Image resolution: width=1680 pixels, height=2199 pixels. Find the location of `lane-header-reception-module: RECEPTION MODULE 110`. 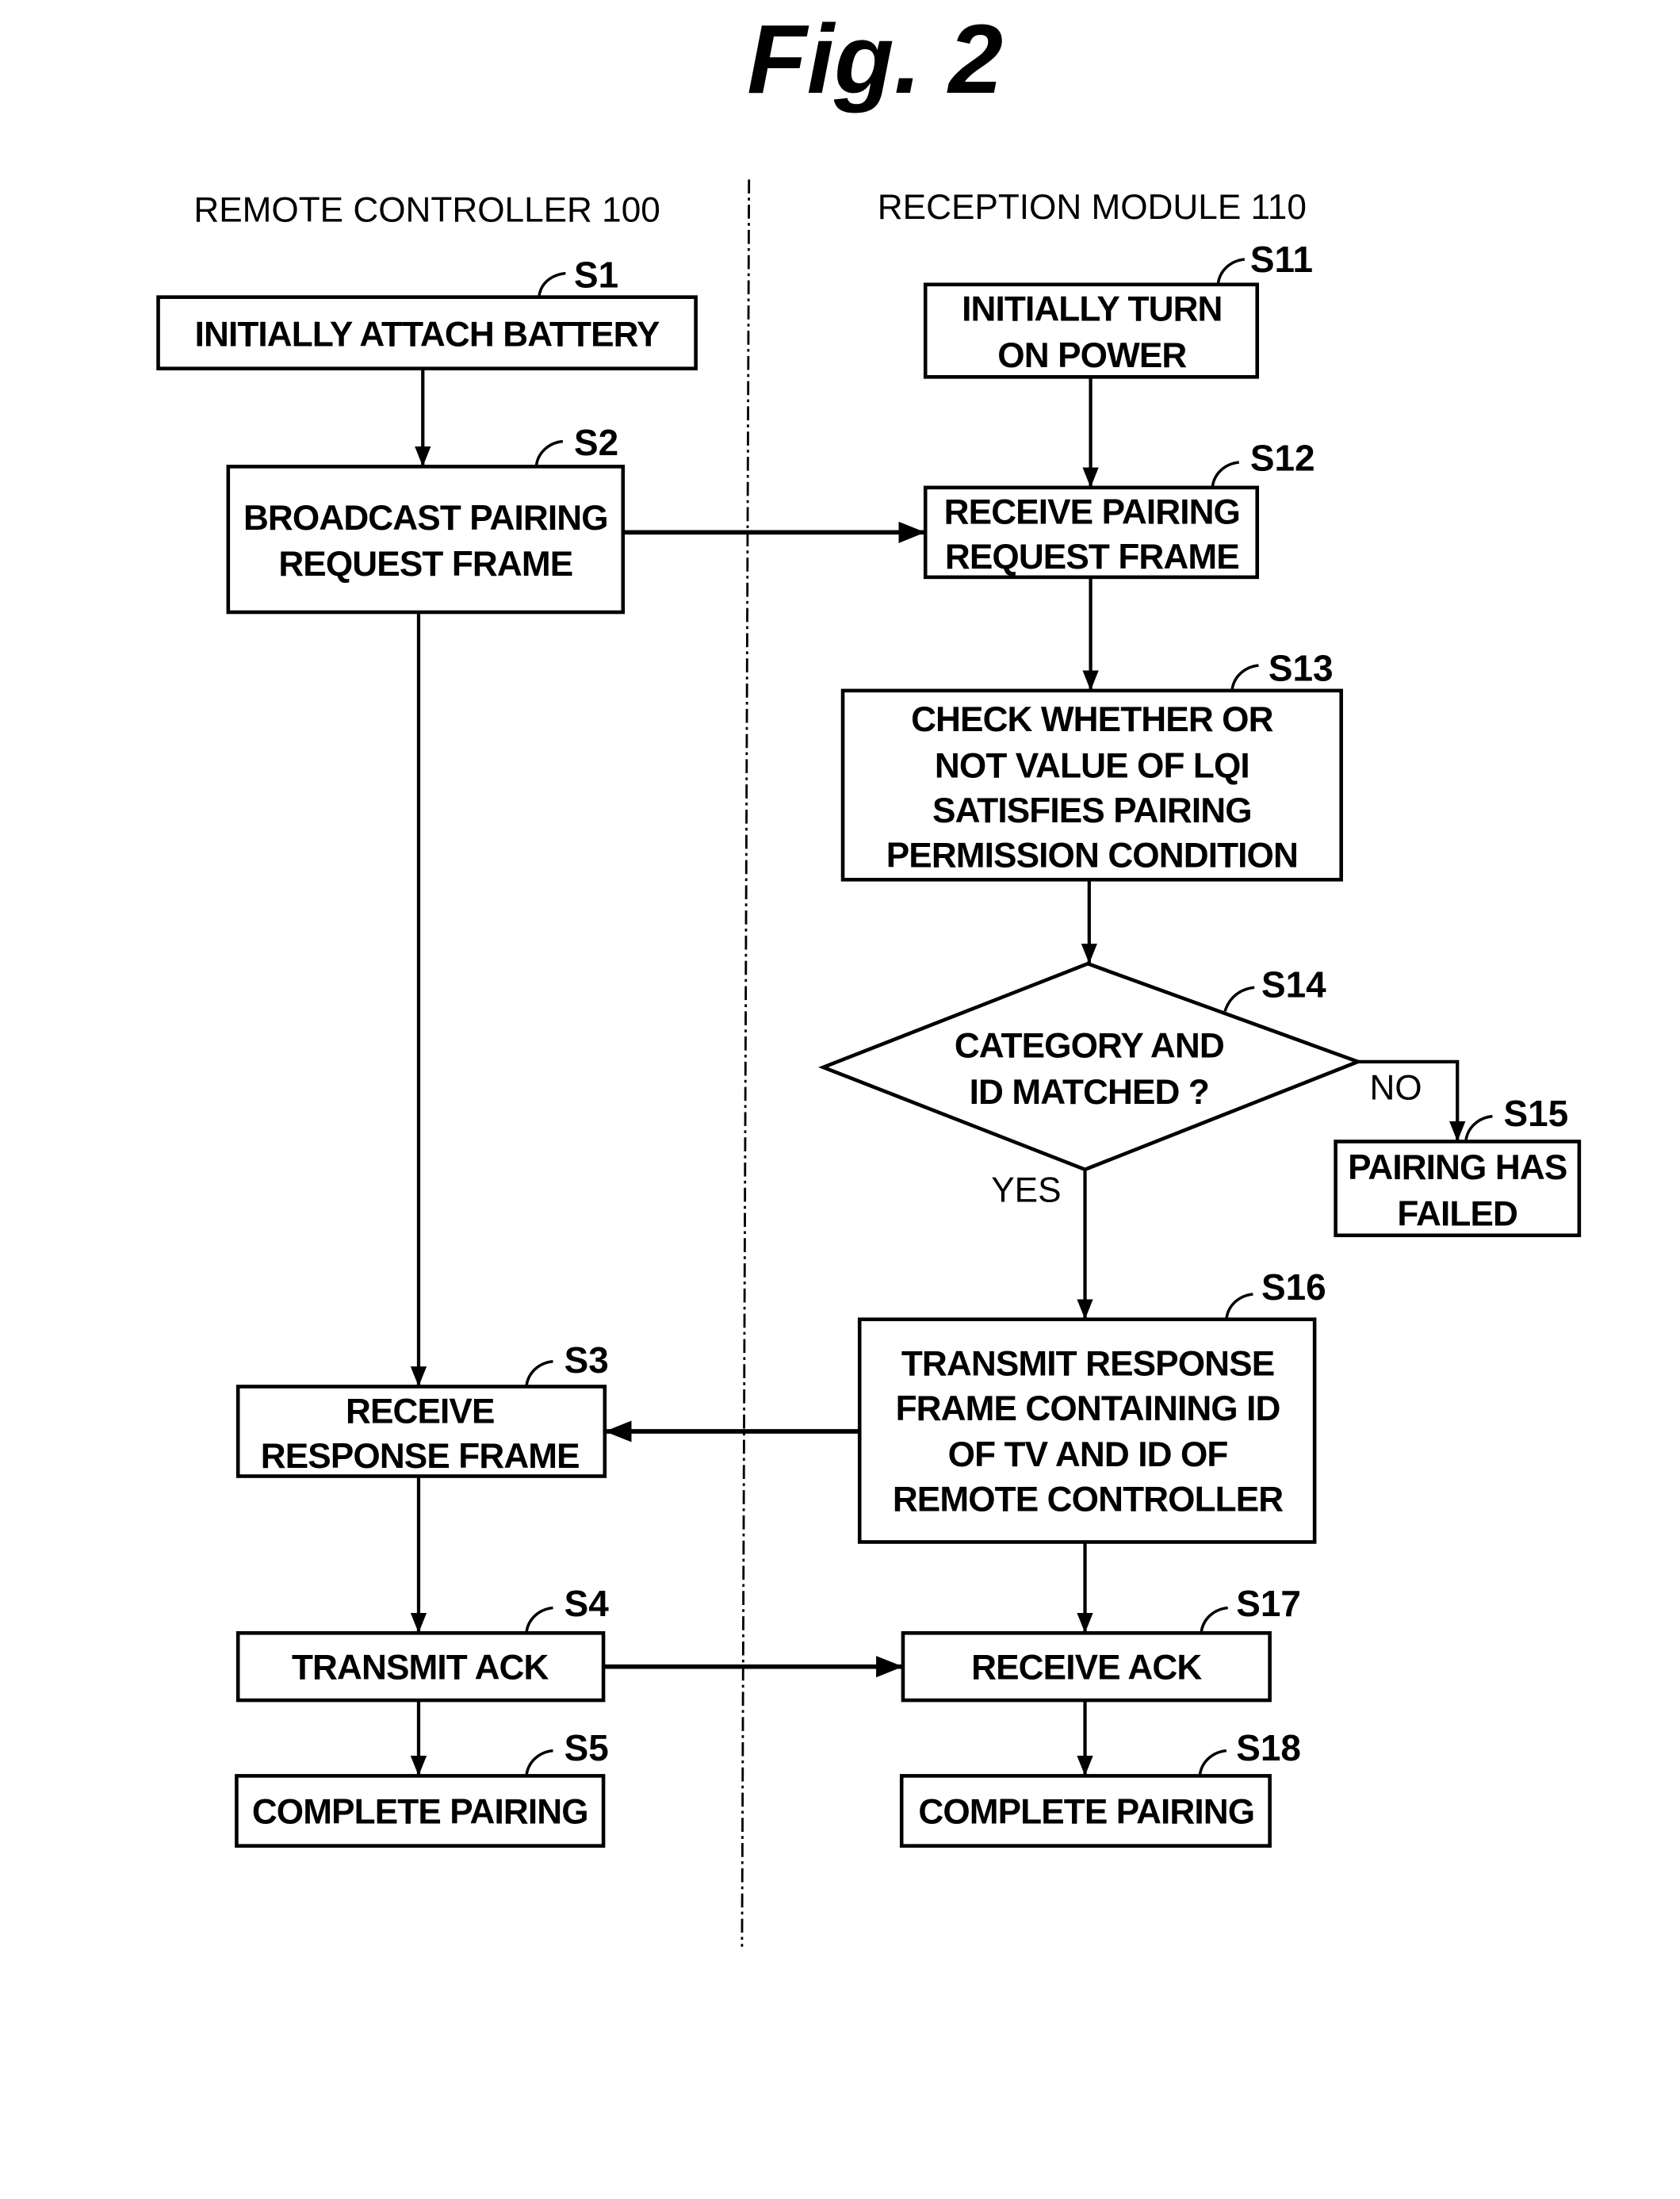

lane-header-reception-module: RECEPTION MODULE 110 is located at coordinates (1092, 208).